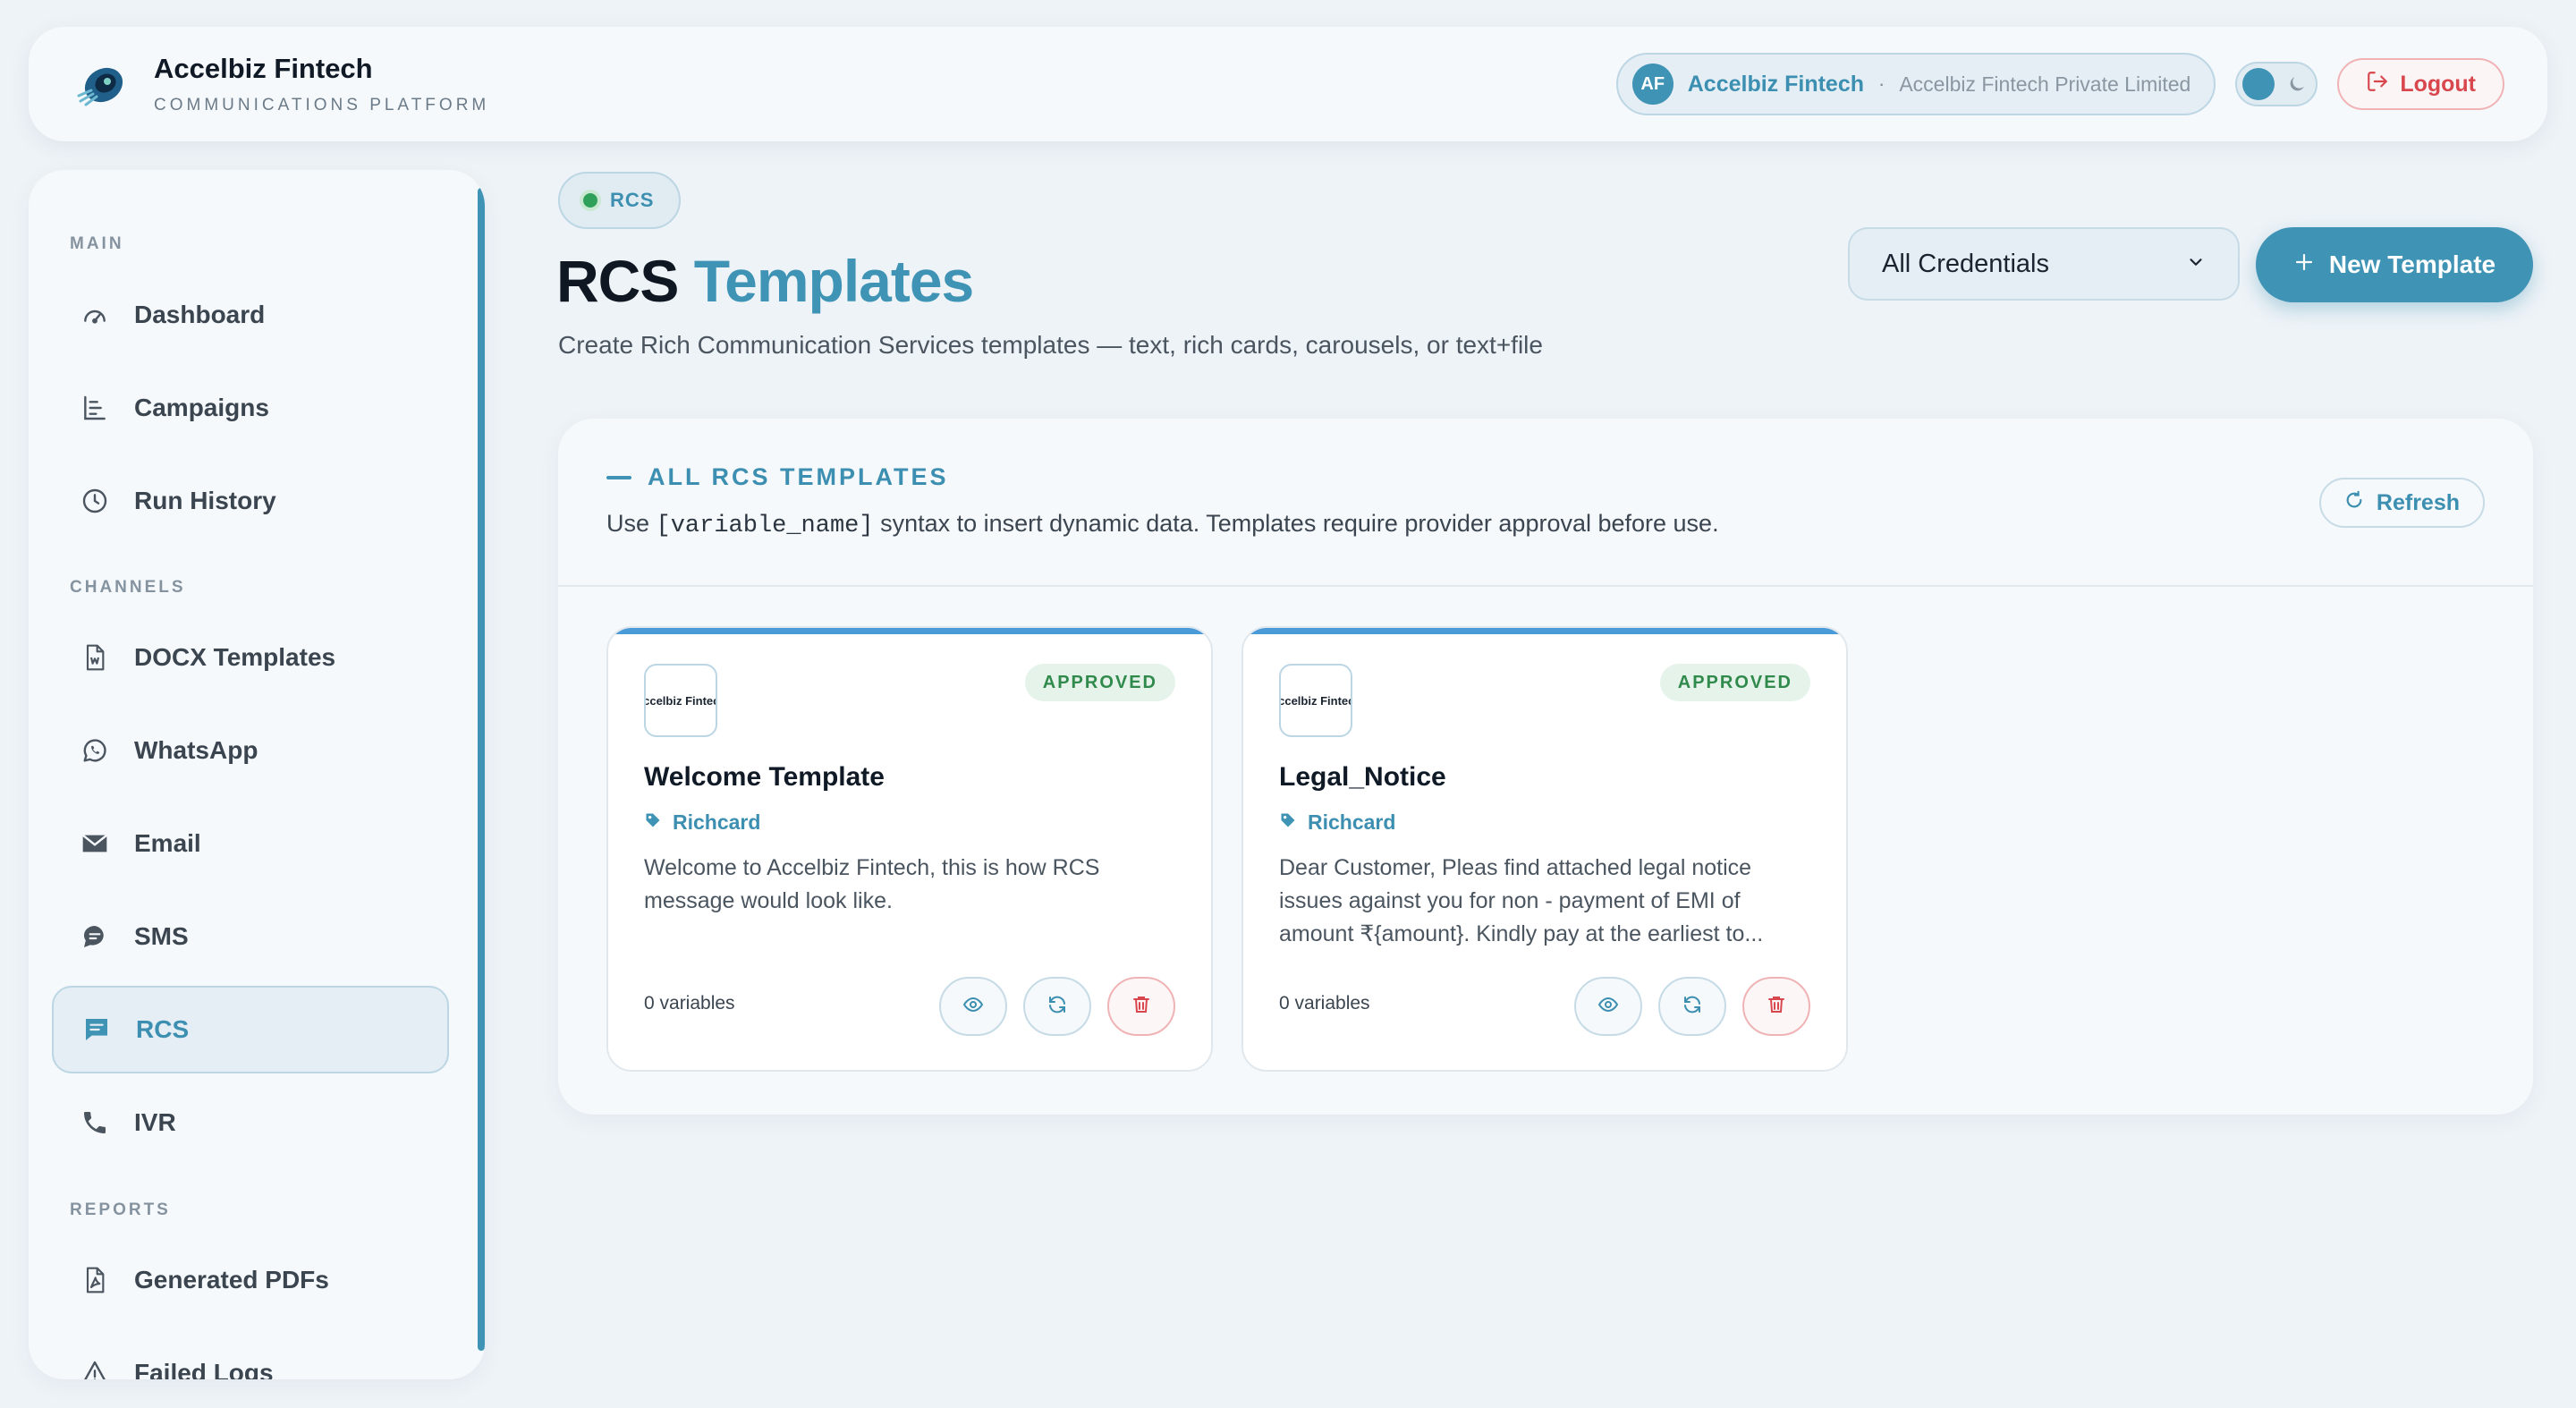 This screenshot has height=1408, width=2576. What do you see at coordinates (250, 1029) in the screenshot?
I see `sidebar-item-rcs: RCS` at bounding box center [250, 1029].